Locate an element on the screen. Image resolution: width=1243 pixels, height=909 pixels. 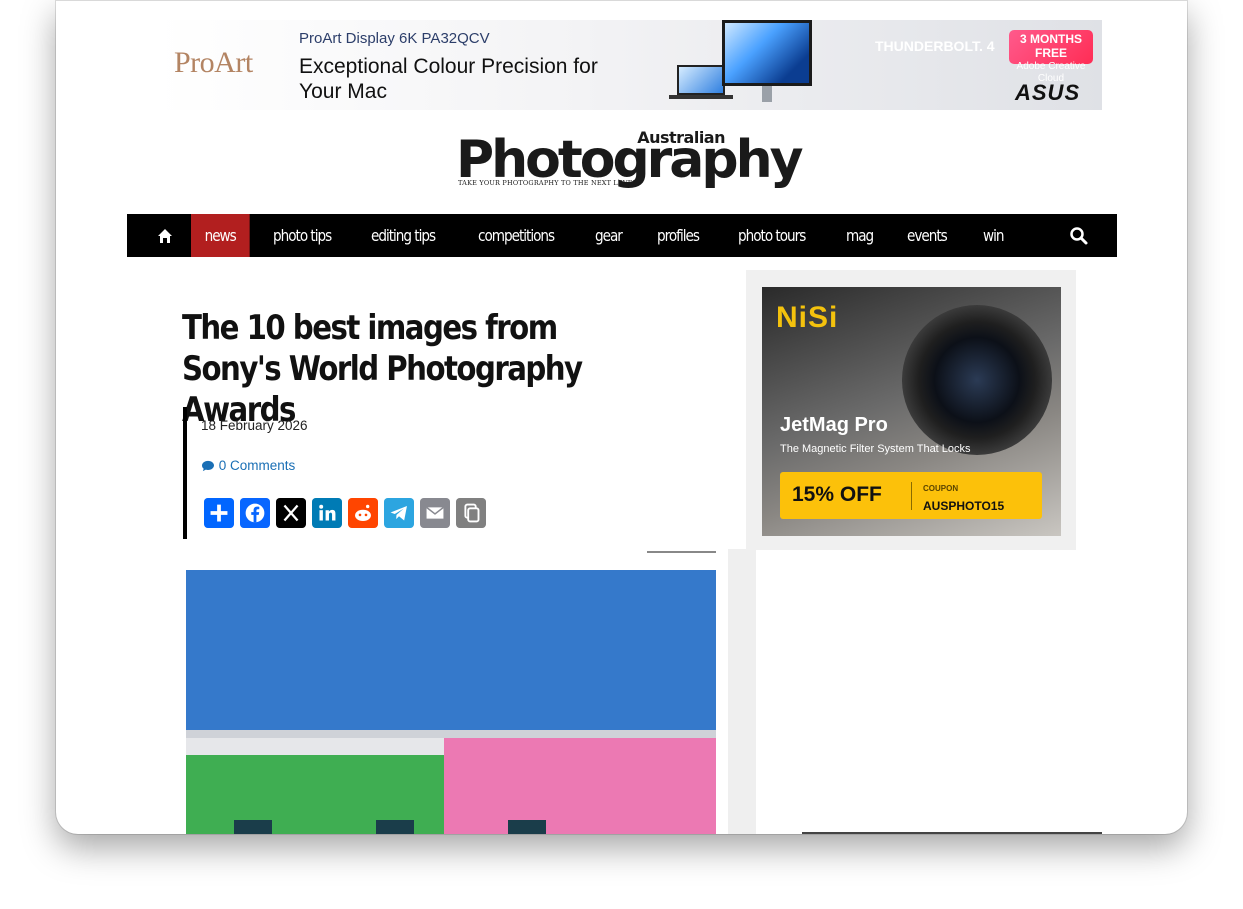
share-bar is located at coordinates (345, 513).